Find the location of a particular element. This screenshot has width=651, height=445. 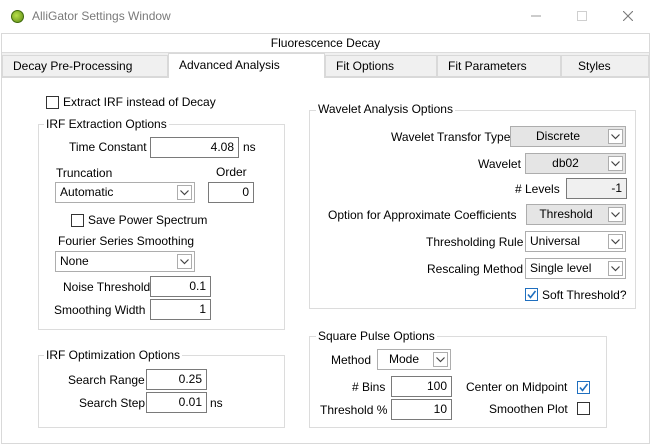

smoothing-width-input: 1 is located at coordinates (180, 309).